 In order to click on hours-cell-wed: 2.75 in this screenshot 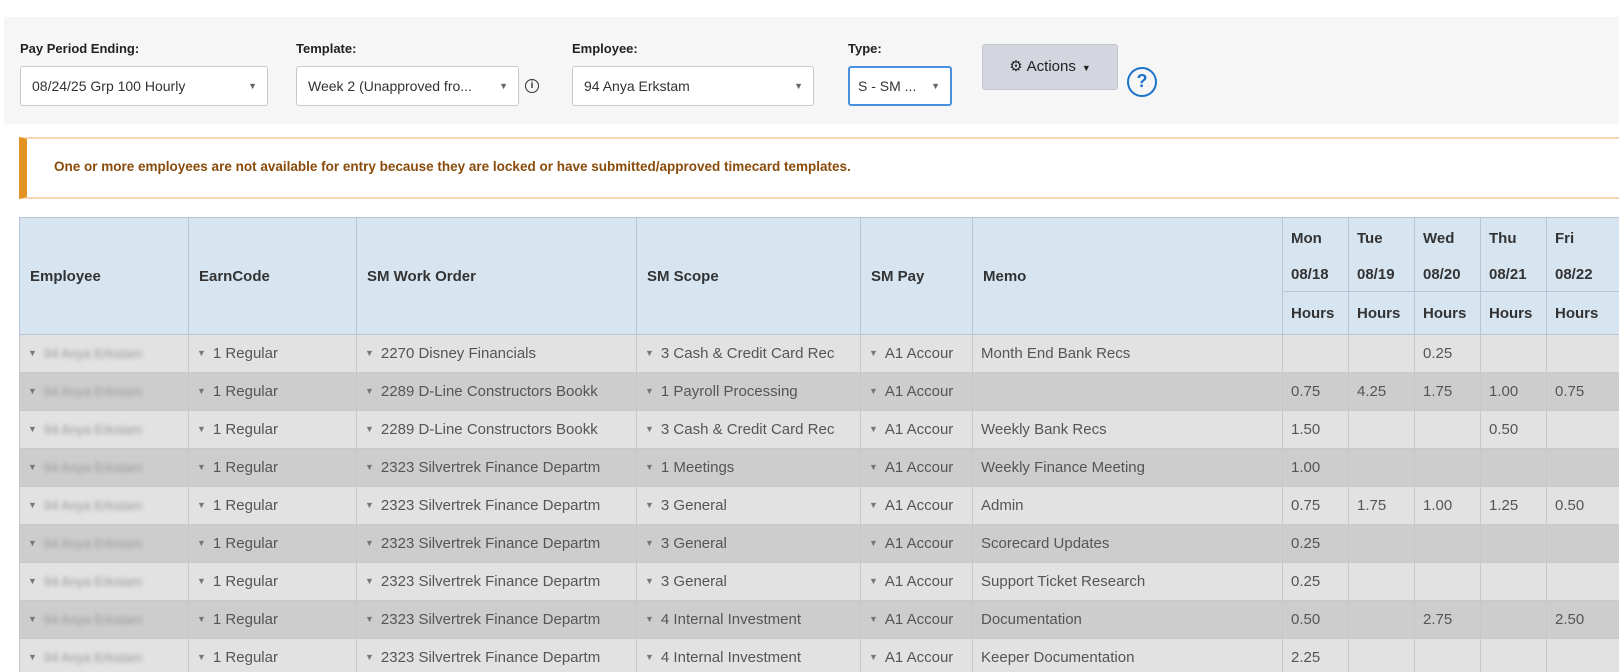, I will do `click(1447, 619)`.